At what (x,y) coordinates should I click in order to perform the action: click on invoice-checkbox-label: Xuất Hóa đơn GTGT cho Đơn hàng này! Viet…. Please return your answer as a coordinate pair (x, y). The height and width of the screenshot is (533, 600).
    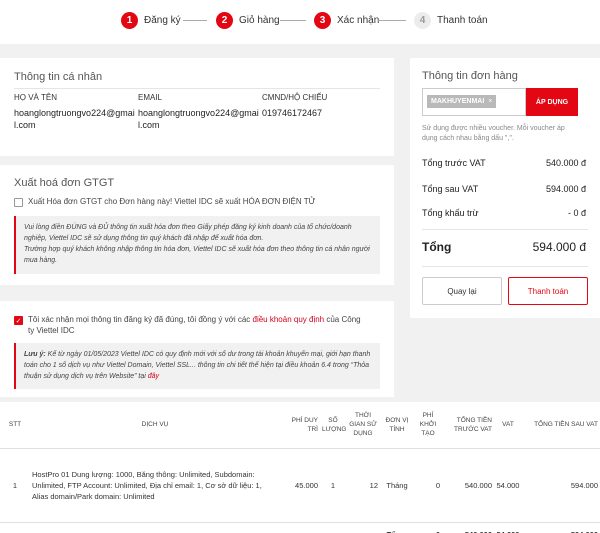
    Looking at the image, I should click on (172, 201).